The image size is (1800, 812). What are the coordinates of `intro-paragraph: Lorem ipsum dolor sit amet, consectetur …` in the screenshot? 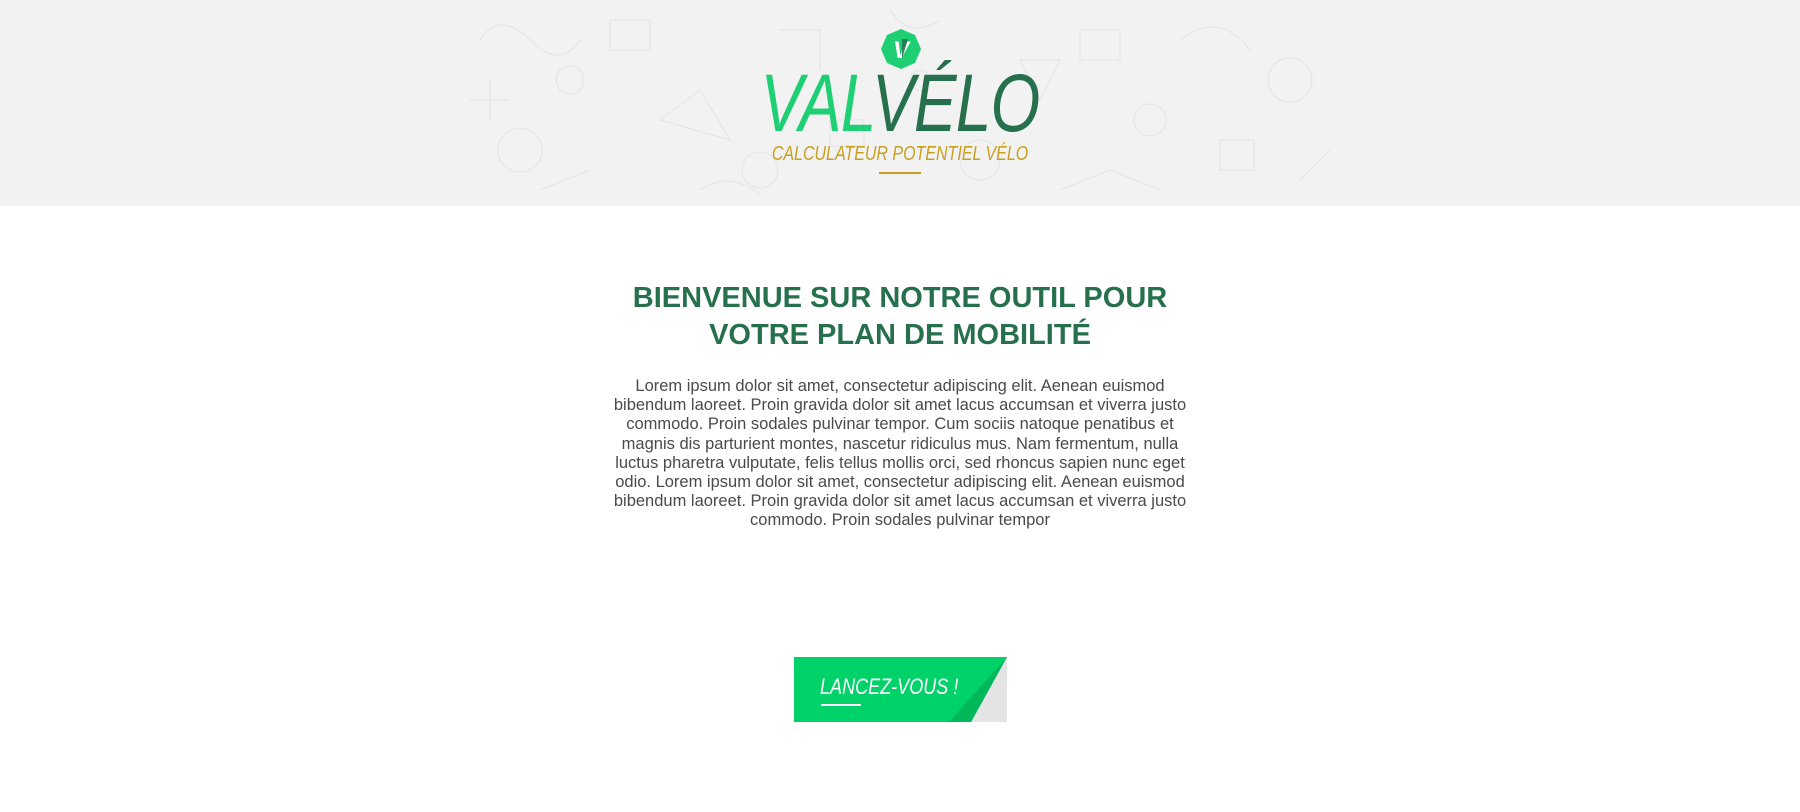 It's located at (900, 453).